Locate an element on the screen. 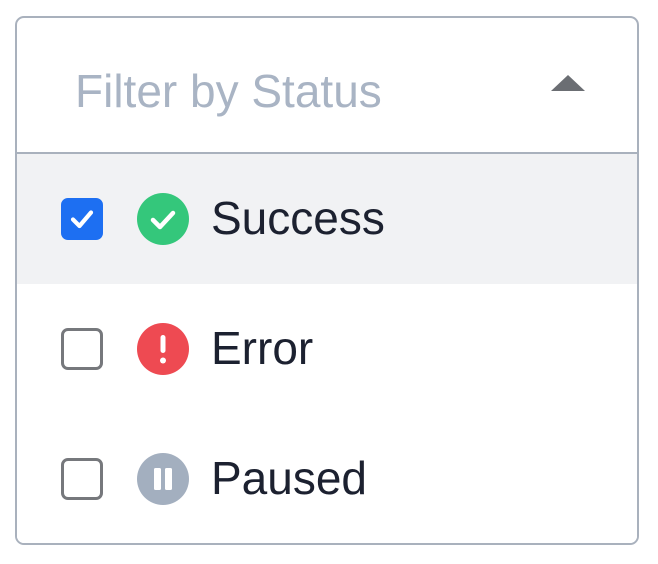 The height and width of the screenshot is (564, 658). checkmark-icon is located at coordinates (82, 219).